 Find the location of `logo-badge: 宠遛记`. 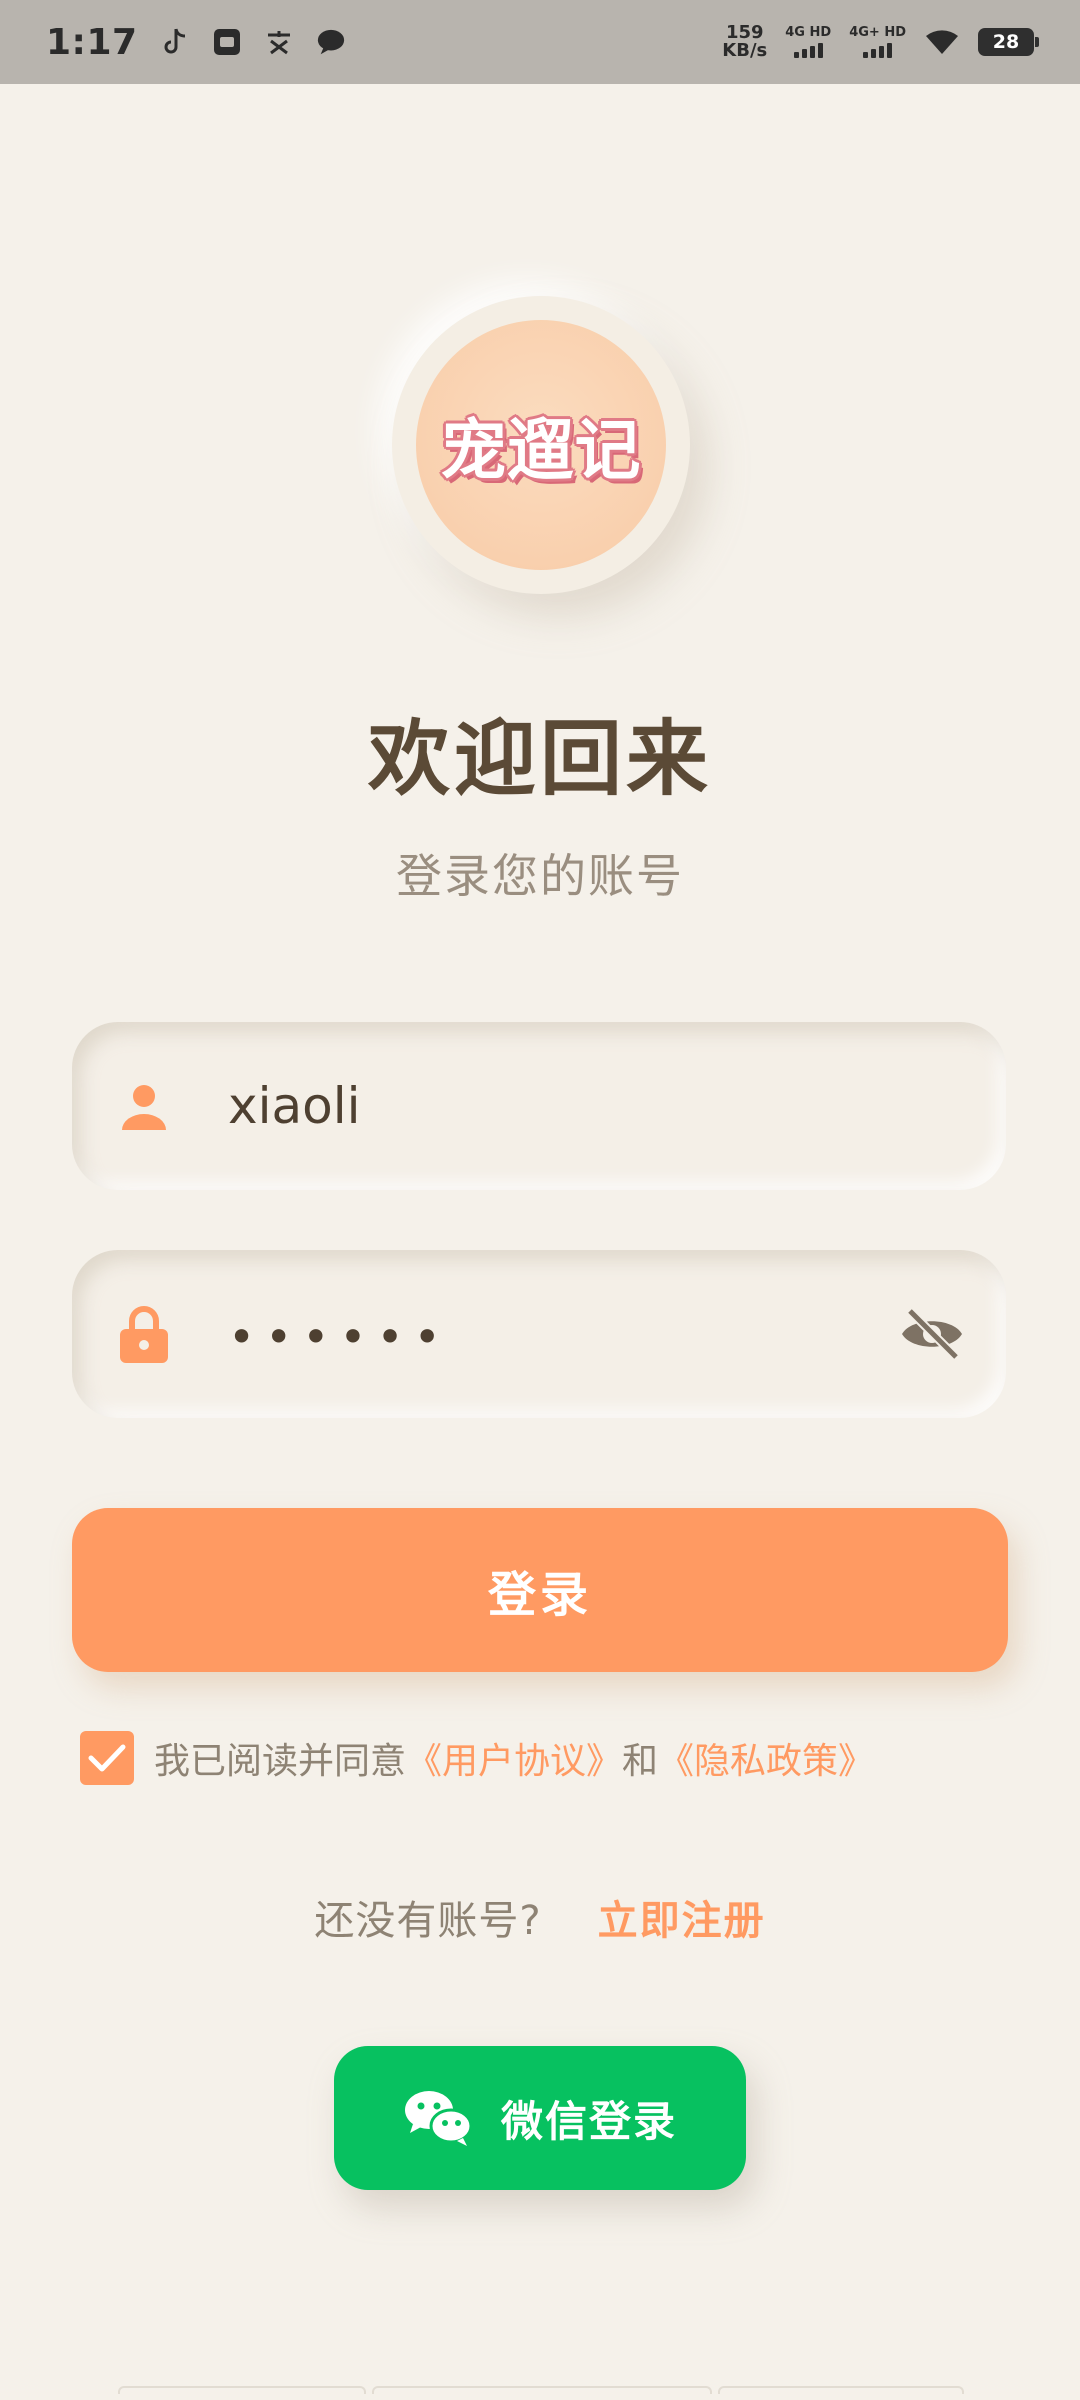

logo-badge: 宠遛记 is located at coordinates (541, 445).